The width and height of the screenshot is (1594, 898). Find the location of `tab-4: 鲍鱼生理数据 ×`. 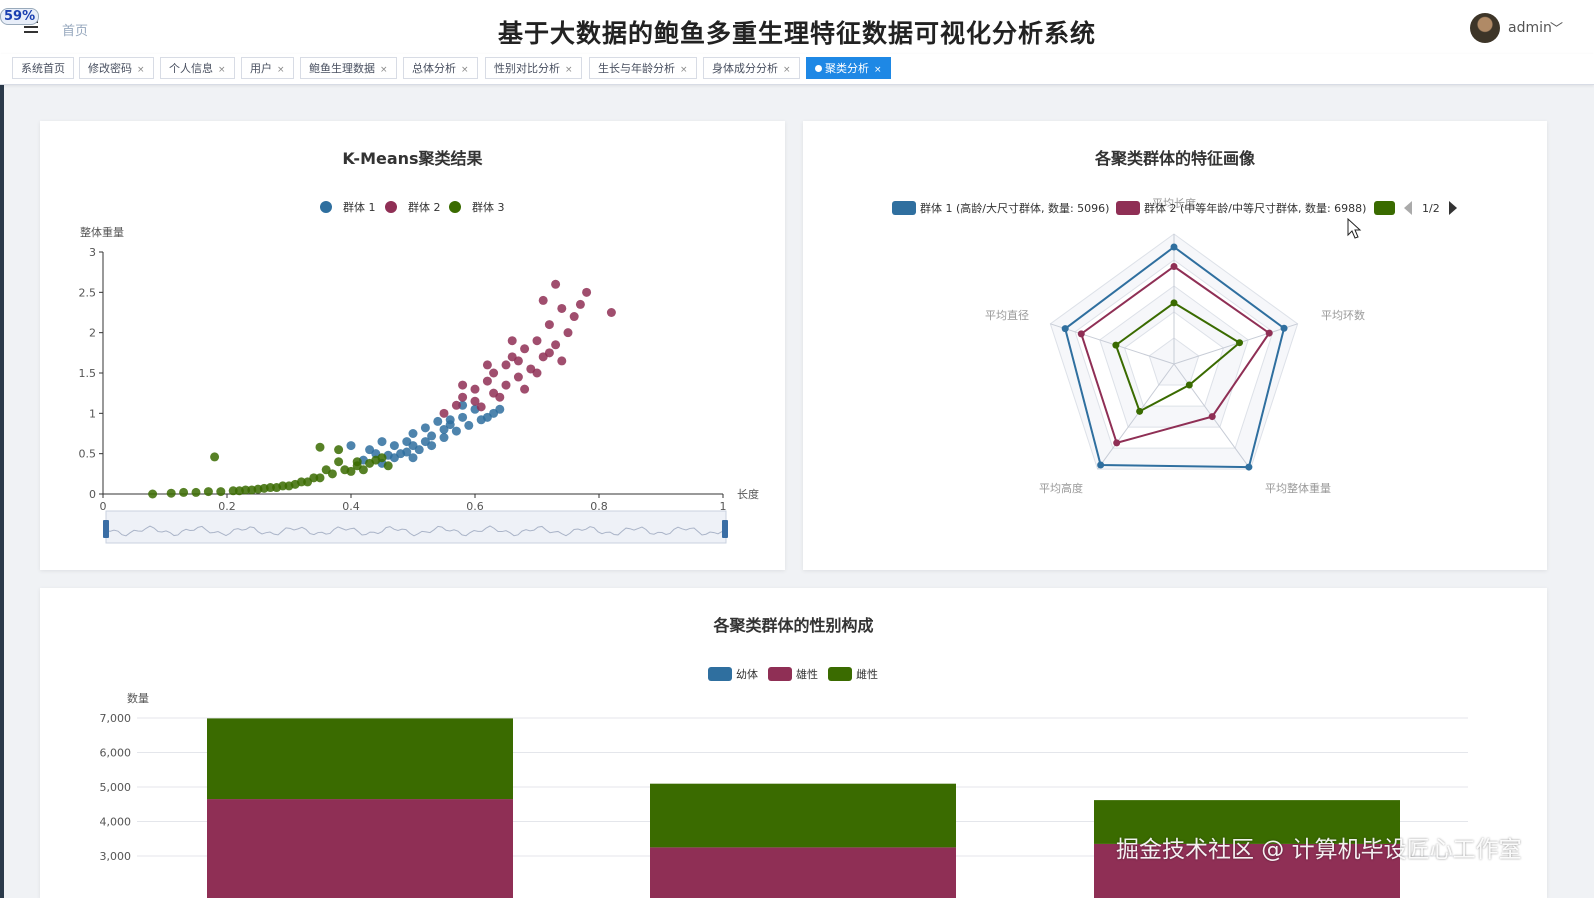

tab-4: 鲍鱼生理数据 × is located at coordinates (348, 68).